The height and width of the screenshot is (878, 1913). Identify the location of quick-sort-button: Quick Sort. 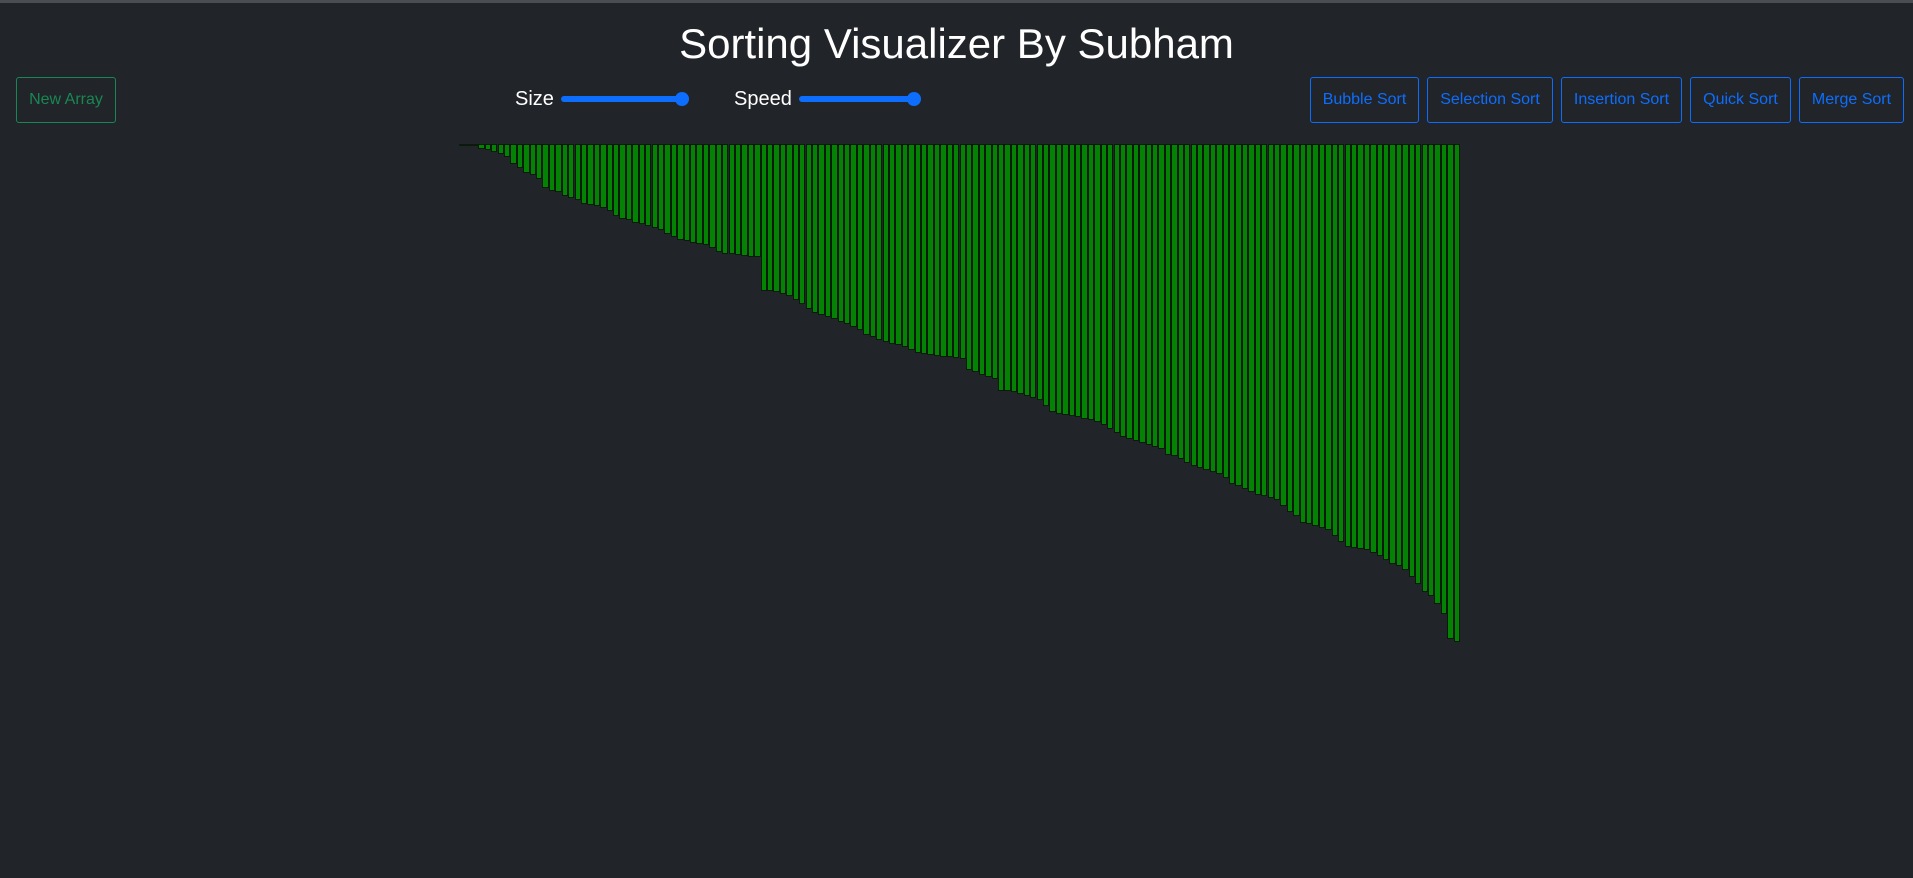
(1740, 100).